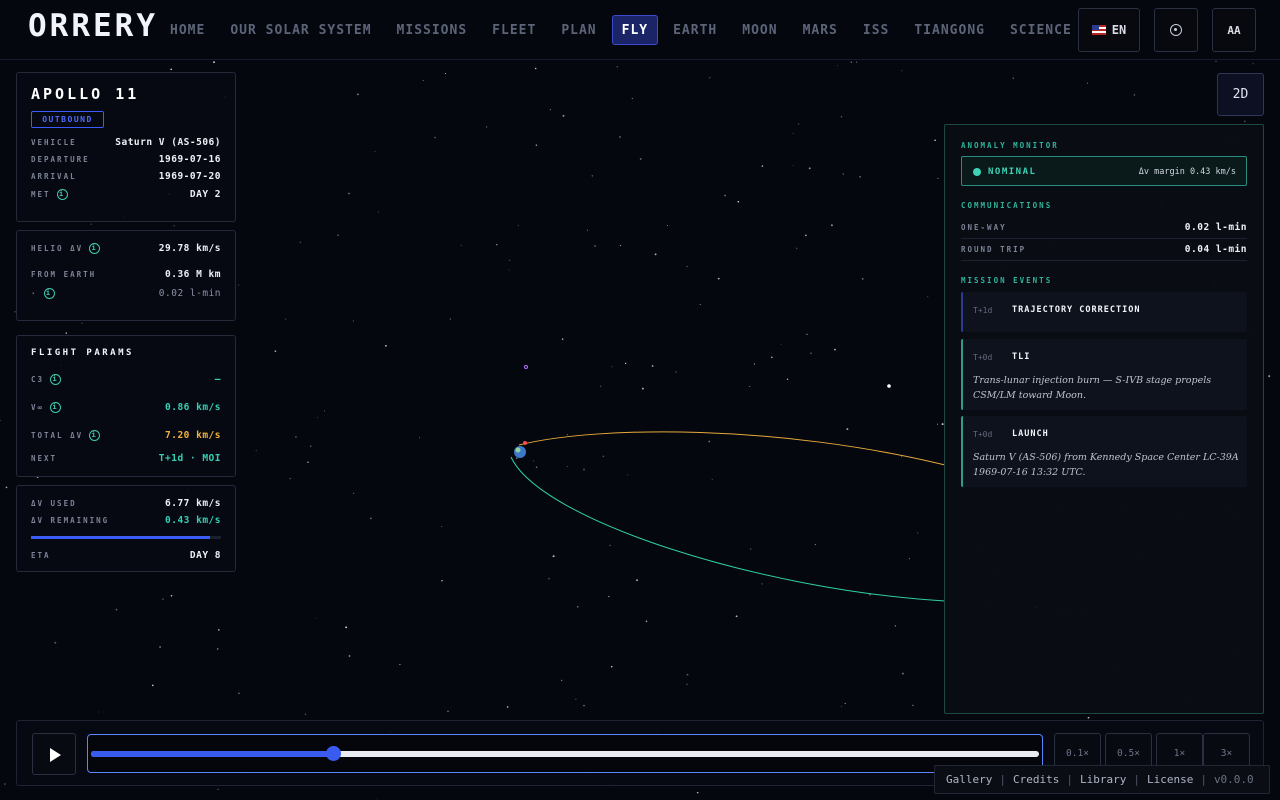  I want to click on nav-item-tiangong: TIANGONG, so click(949, 30).